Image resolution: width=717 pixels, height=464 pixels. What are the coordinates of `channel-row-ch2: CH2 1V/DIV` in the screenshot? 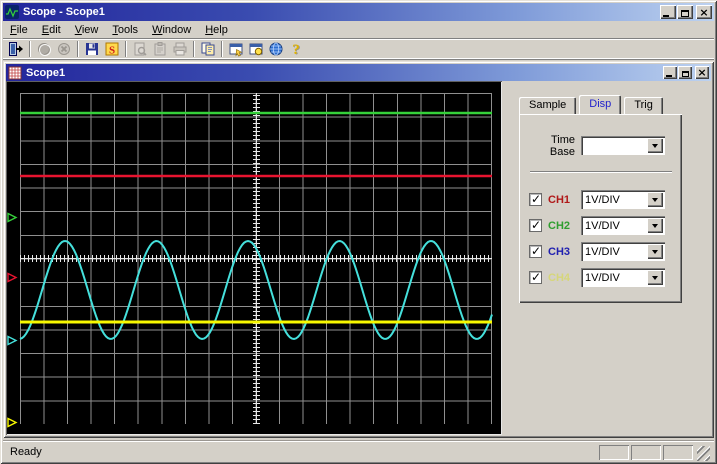 It's located at (602, 225).